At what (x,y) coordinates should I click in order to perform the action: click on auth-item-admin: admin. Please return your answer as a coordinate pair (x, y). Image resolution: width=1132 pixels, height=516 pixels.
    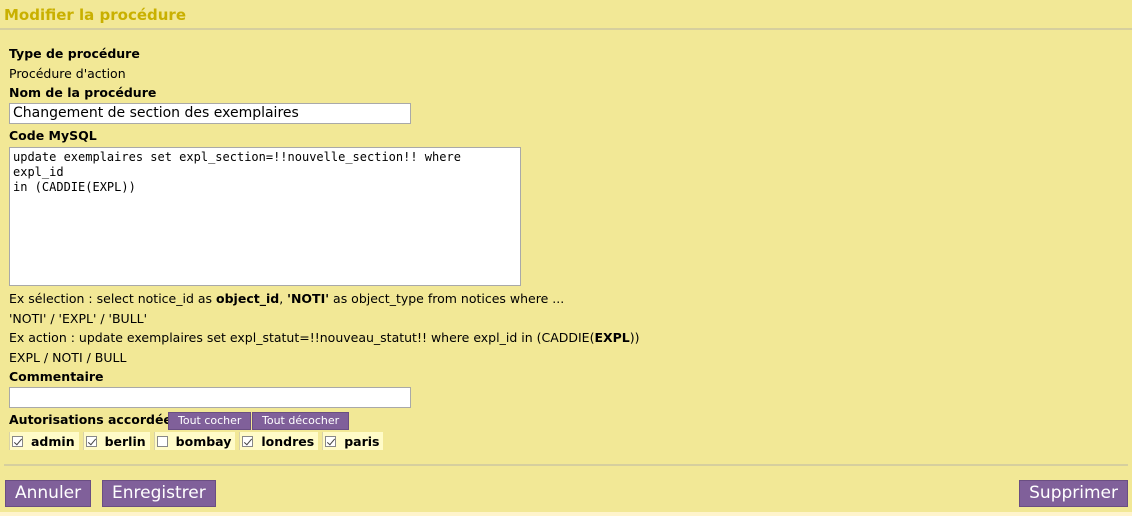
    Looking at the image, I should click on (44, 441).